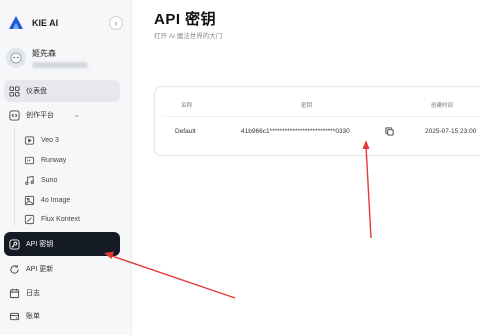 The height and width of the screenshot is (335, 480). Describe the element at coordinates (389, 131) in the screenshot. I see `copy-icon` at that location.